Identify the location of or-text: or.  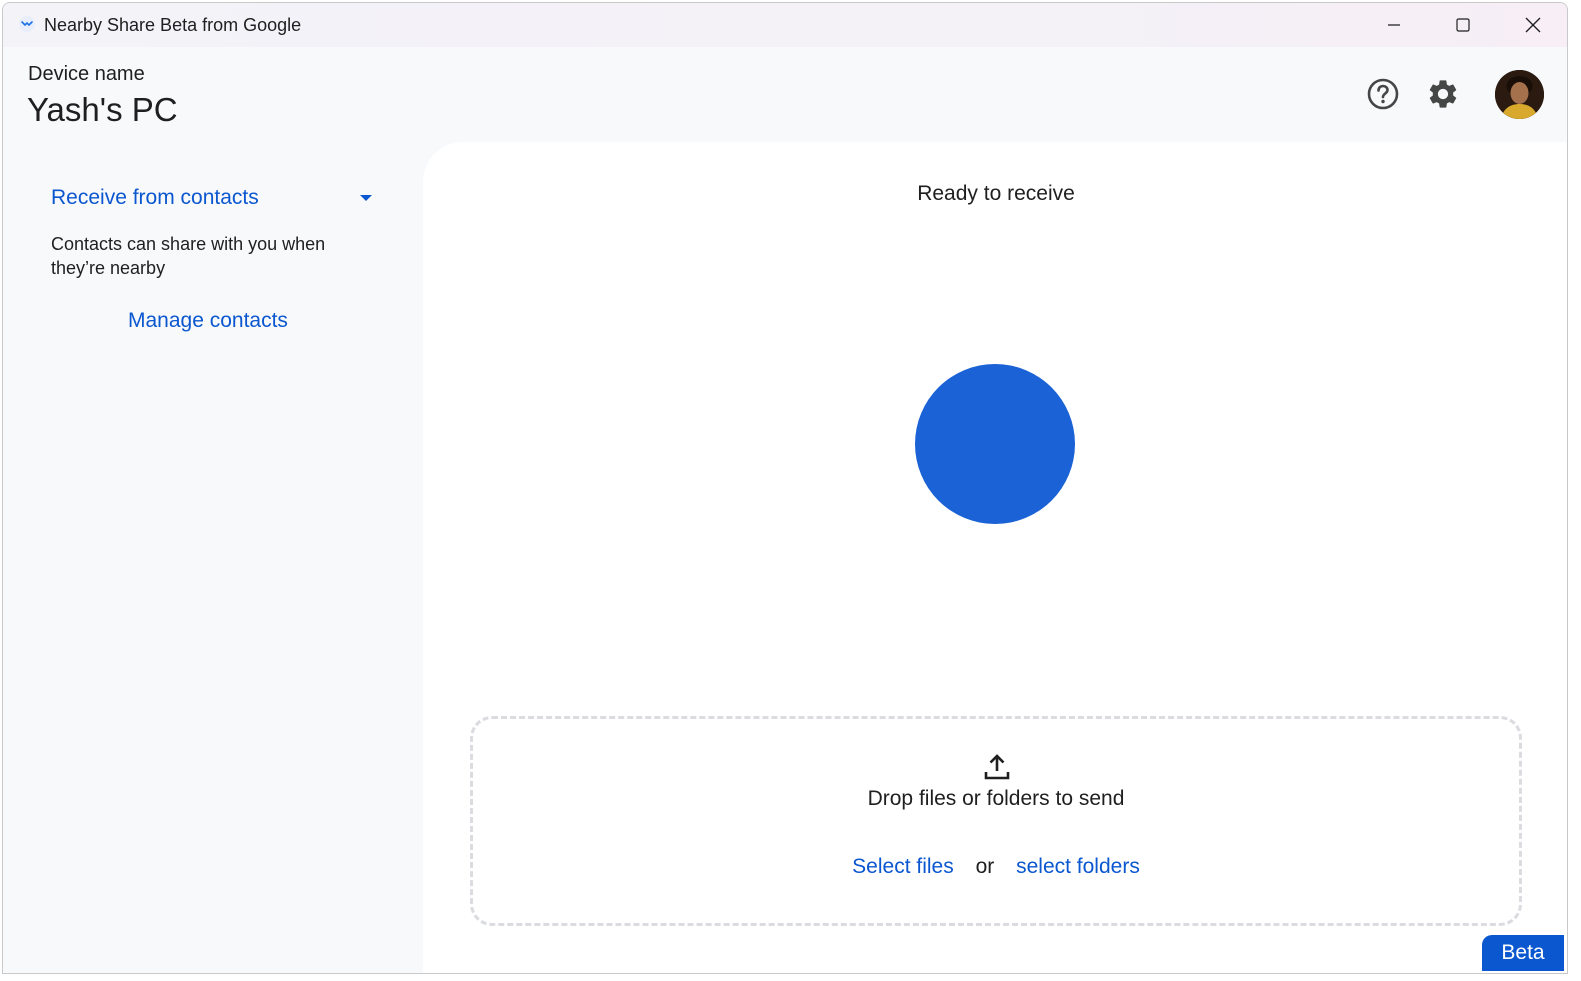
(985, 866).